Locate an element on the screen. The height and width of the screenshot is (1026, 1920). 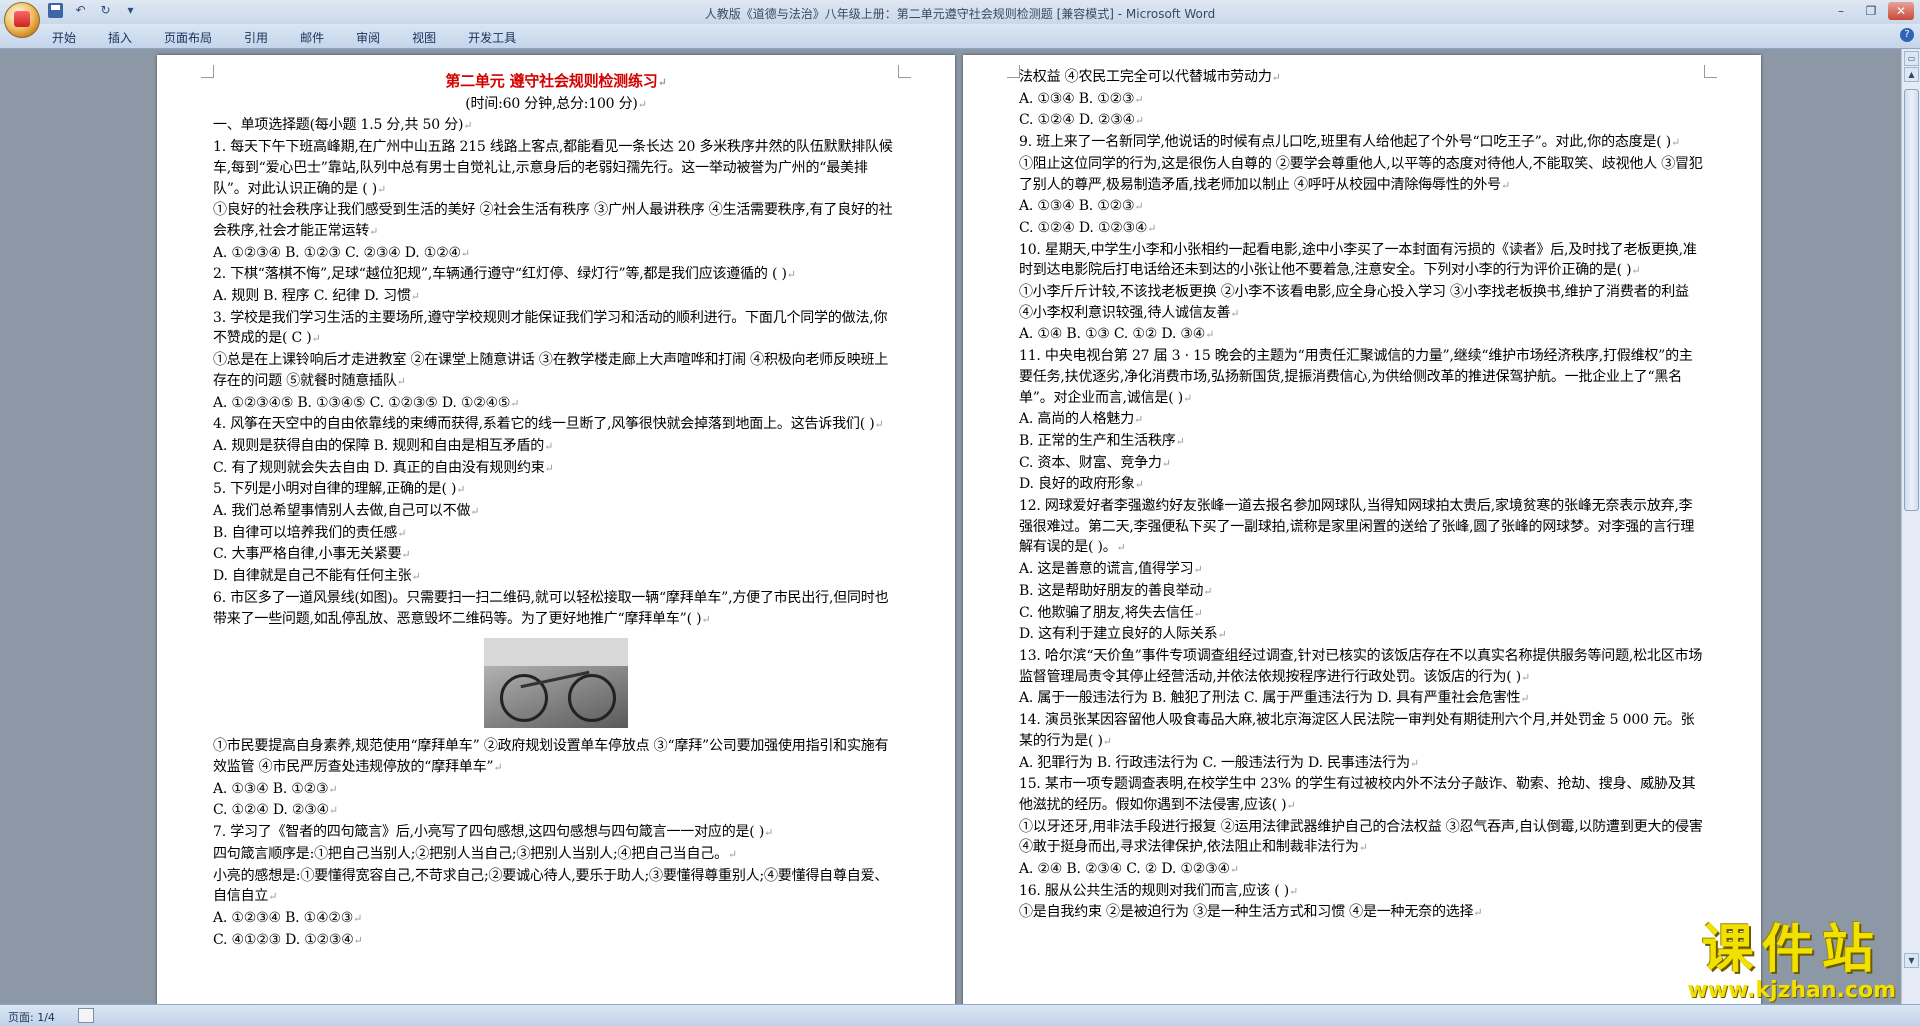
document-line: C. 大事严格自律,小事无关紧要↵ is located at coordinates (312, 554).